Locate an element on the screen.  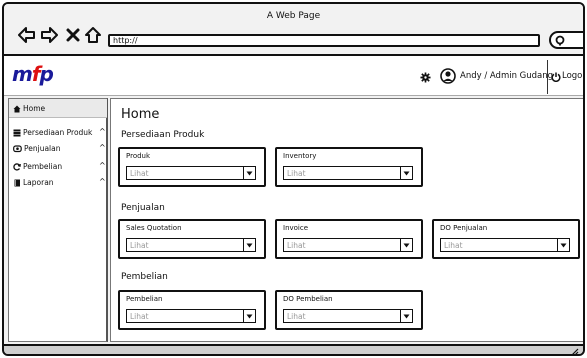
sidebar-item-label: Pembelian is located at coordinates (43, 166).